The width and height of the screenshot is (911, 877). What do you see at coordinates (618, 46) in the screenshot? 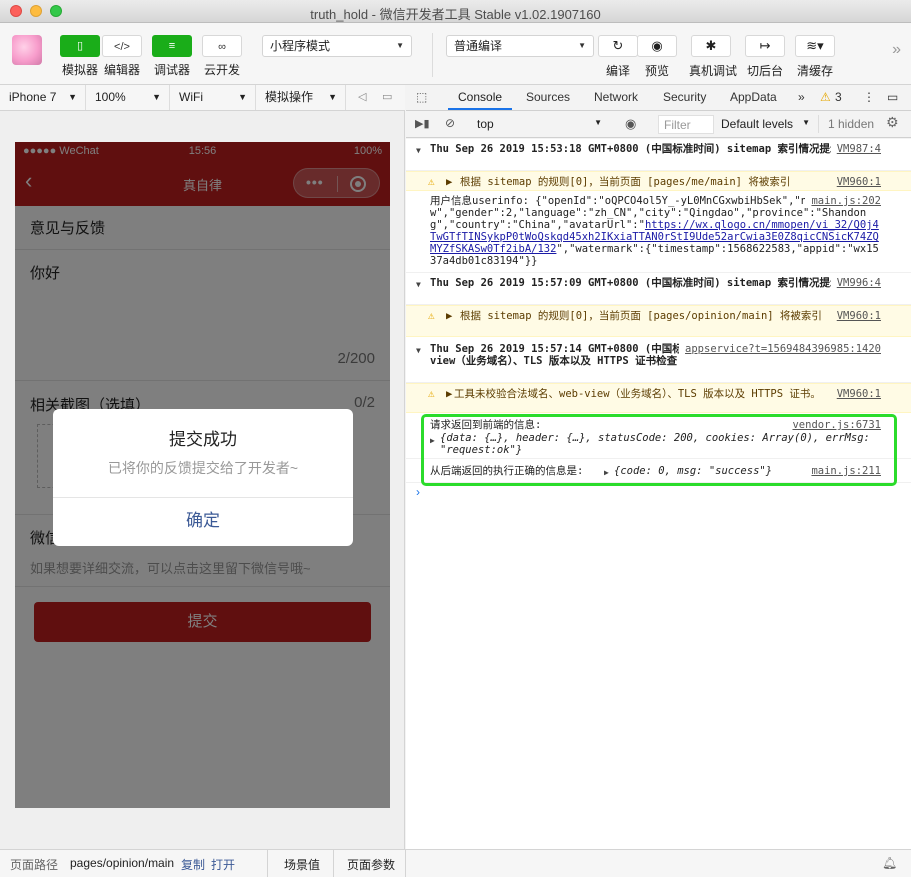
I see `refresh-icon: ↻` at bounding box center [618, 46].